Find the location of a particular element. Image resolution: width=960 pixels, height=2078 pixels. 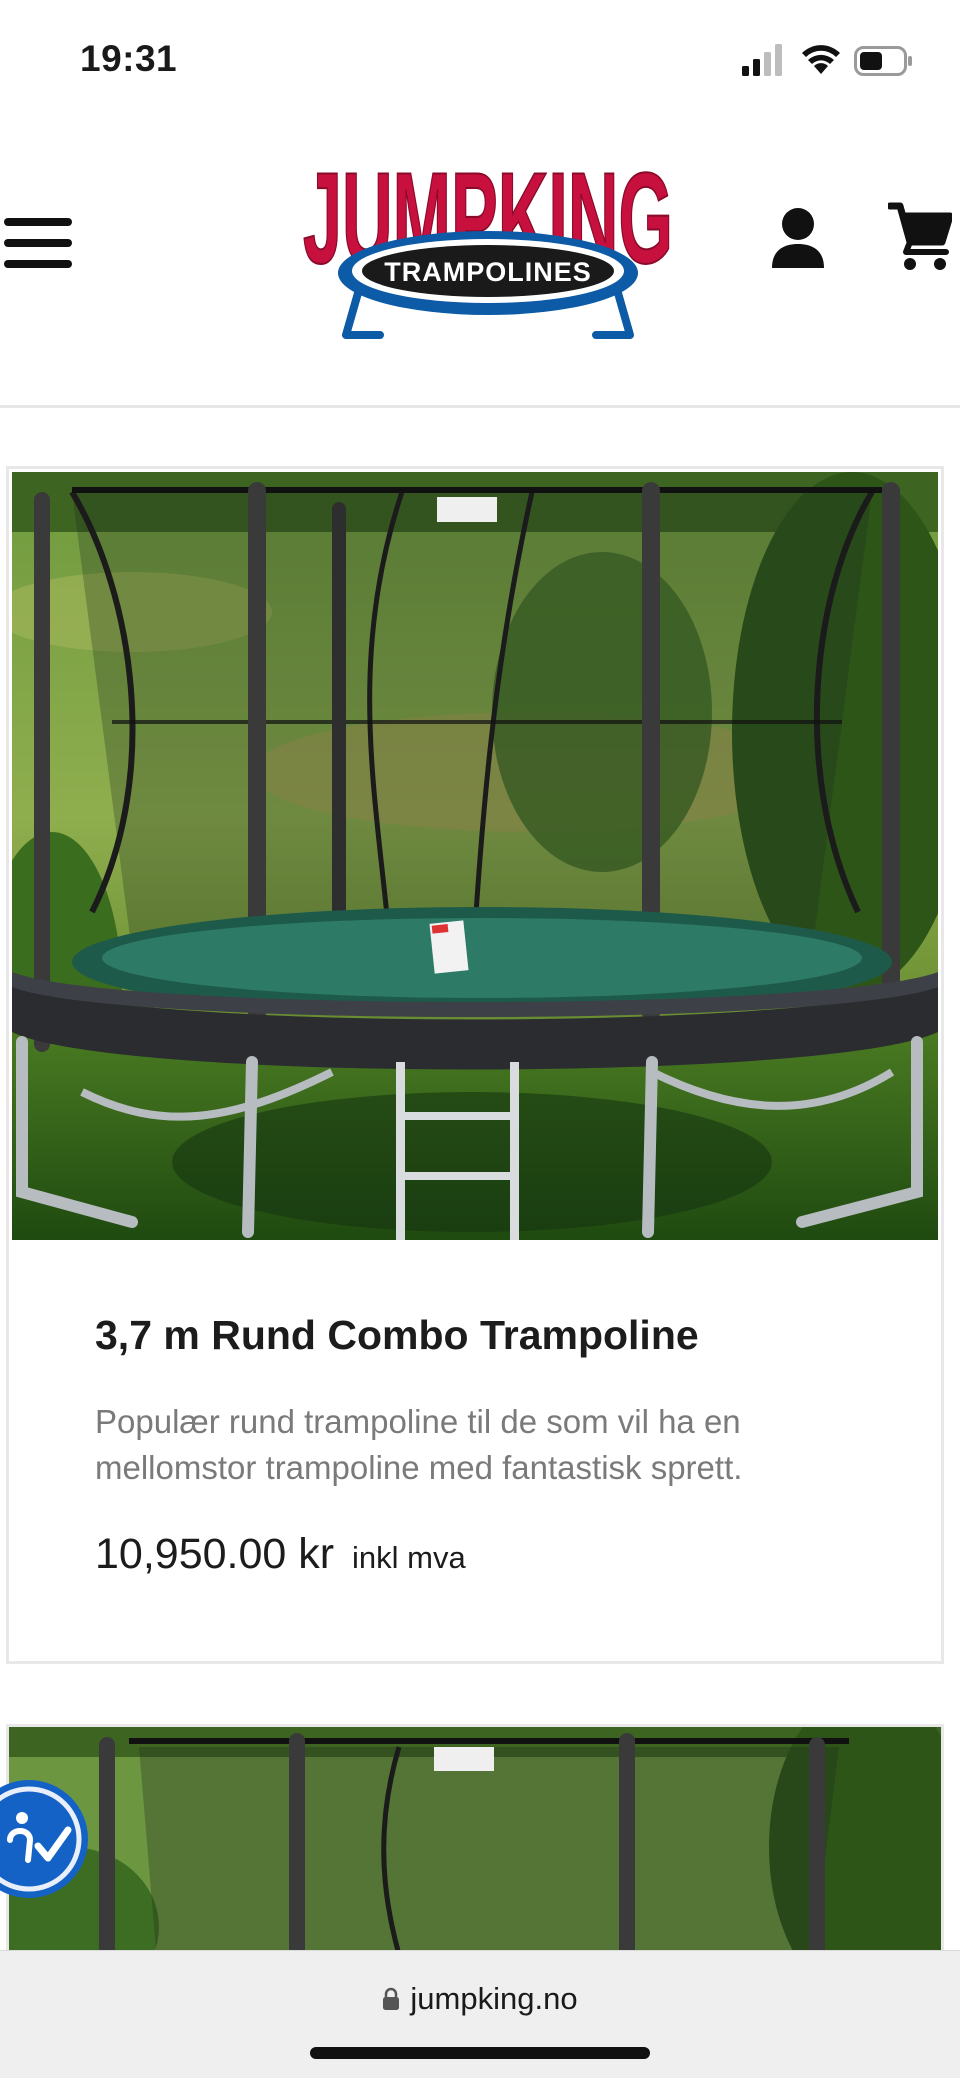

cart-button is located at coordinates (920, 236).